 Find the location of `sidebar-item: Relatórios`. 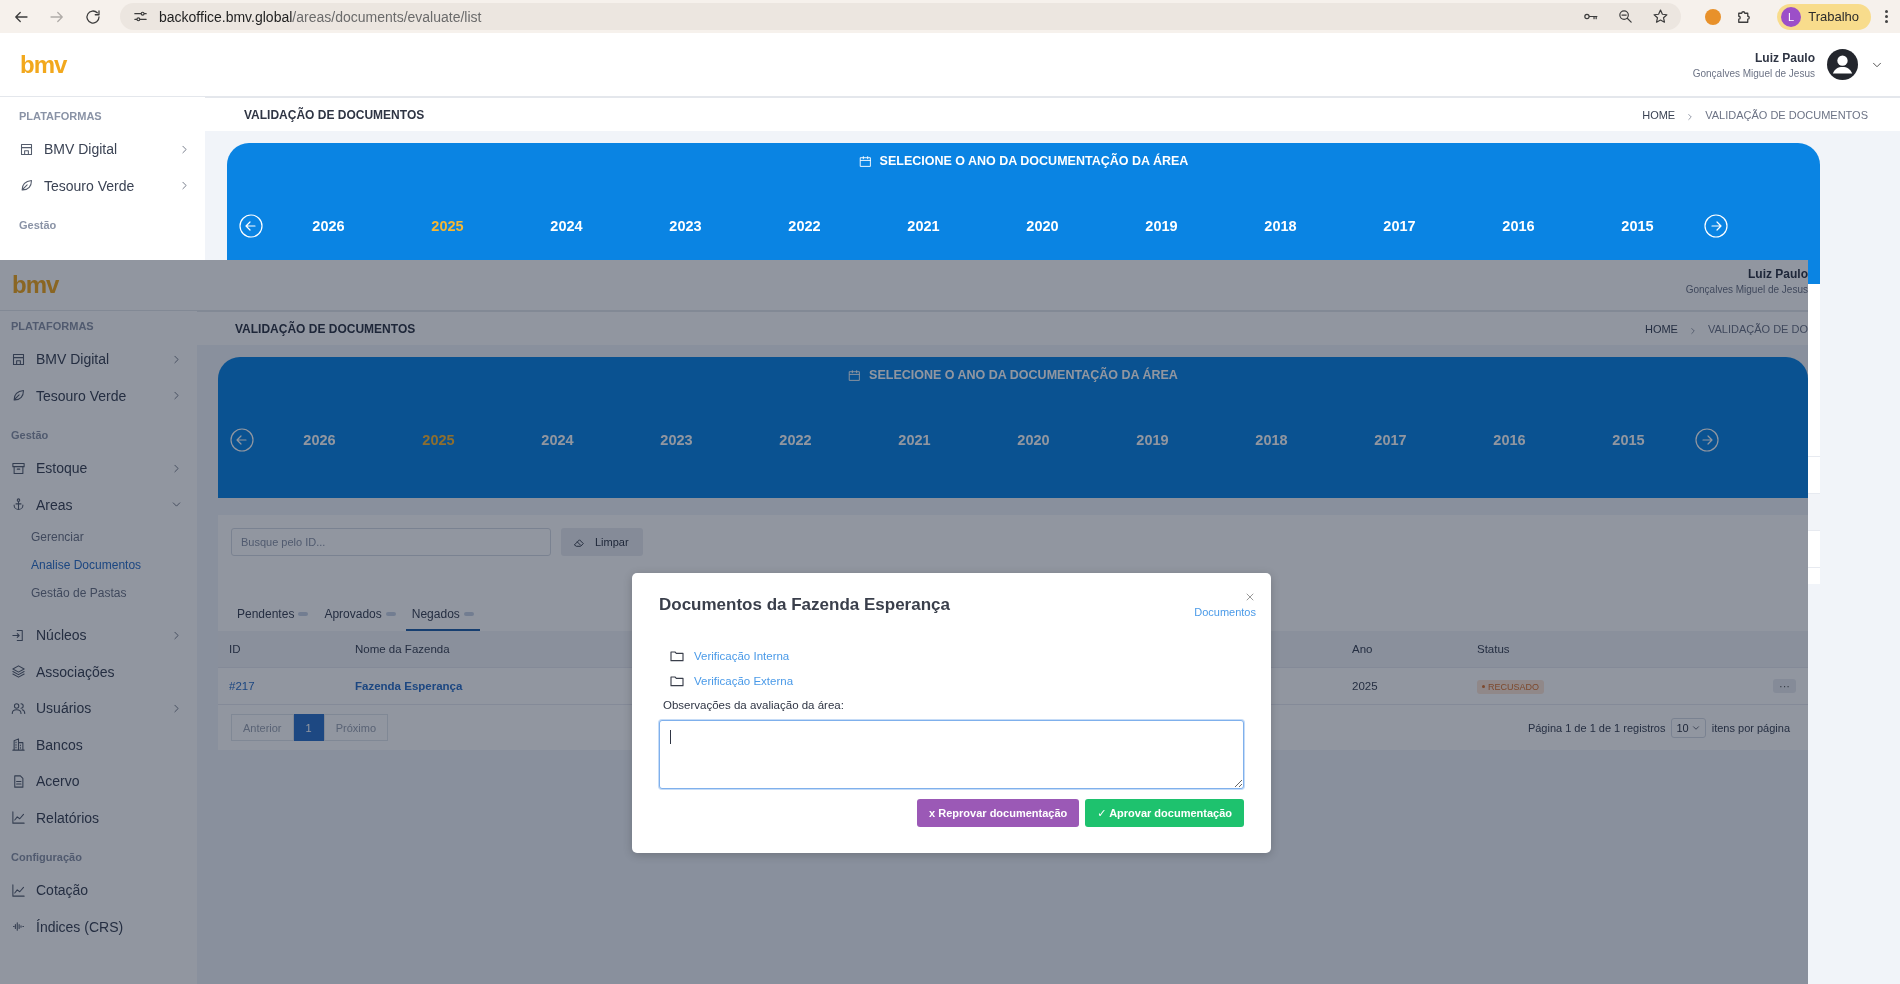

sidebar-item: Relatórios is located at coordinates (97, 817).